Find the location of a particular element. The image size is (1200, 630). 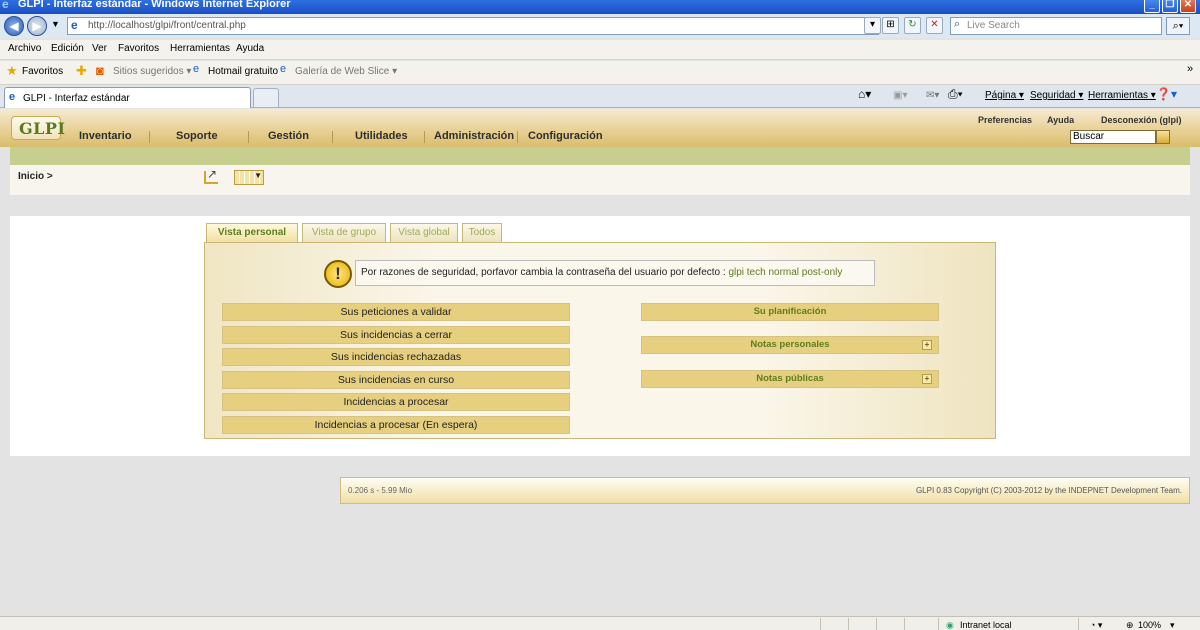

menu-gestion: Gestión is located at coordinates (288, 136).